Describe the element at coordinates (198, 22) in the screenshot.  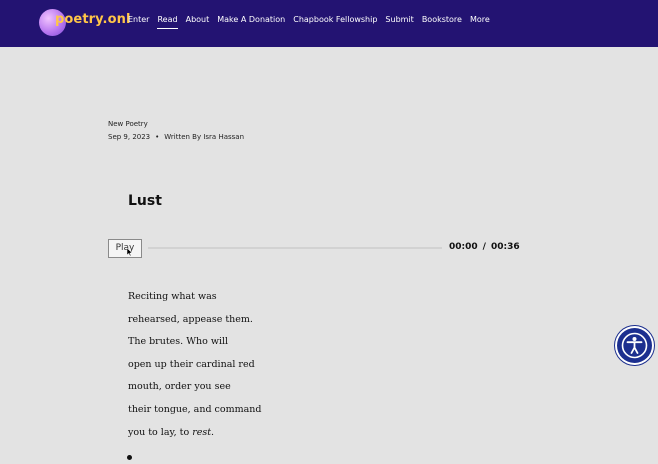
I see `nav-about: About` at that location.